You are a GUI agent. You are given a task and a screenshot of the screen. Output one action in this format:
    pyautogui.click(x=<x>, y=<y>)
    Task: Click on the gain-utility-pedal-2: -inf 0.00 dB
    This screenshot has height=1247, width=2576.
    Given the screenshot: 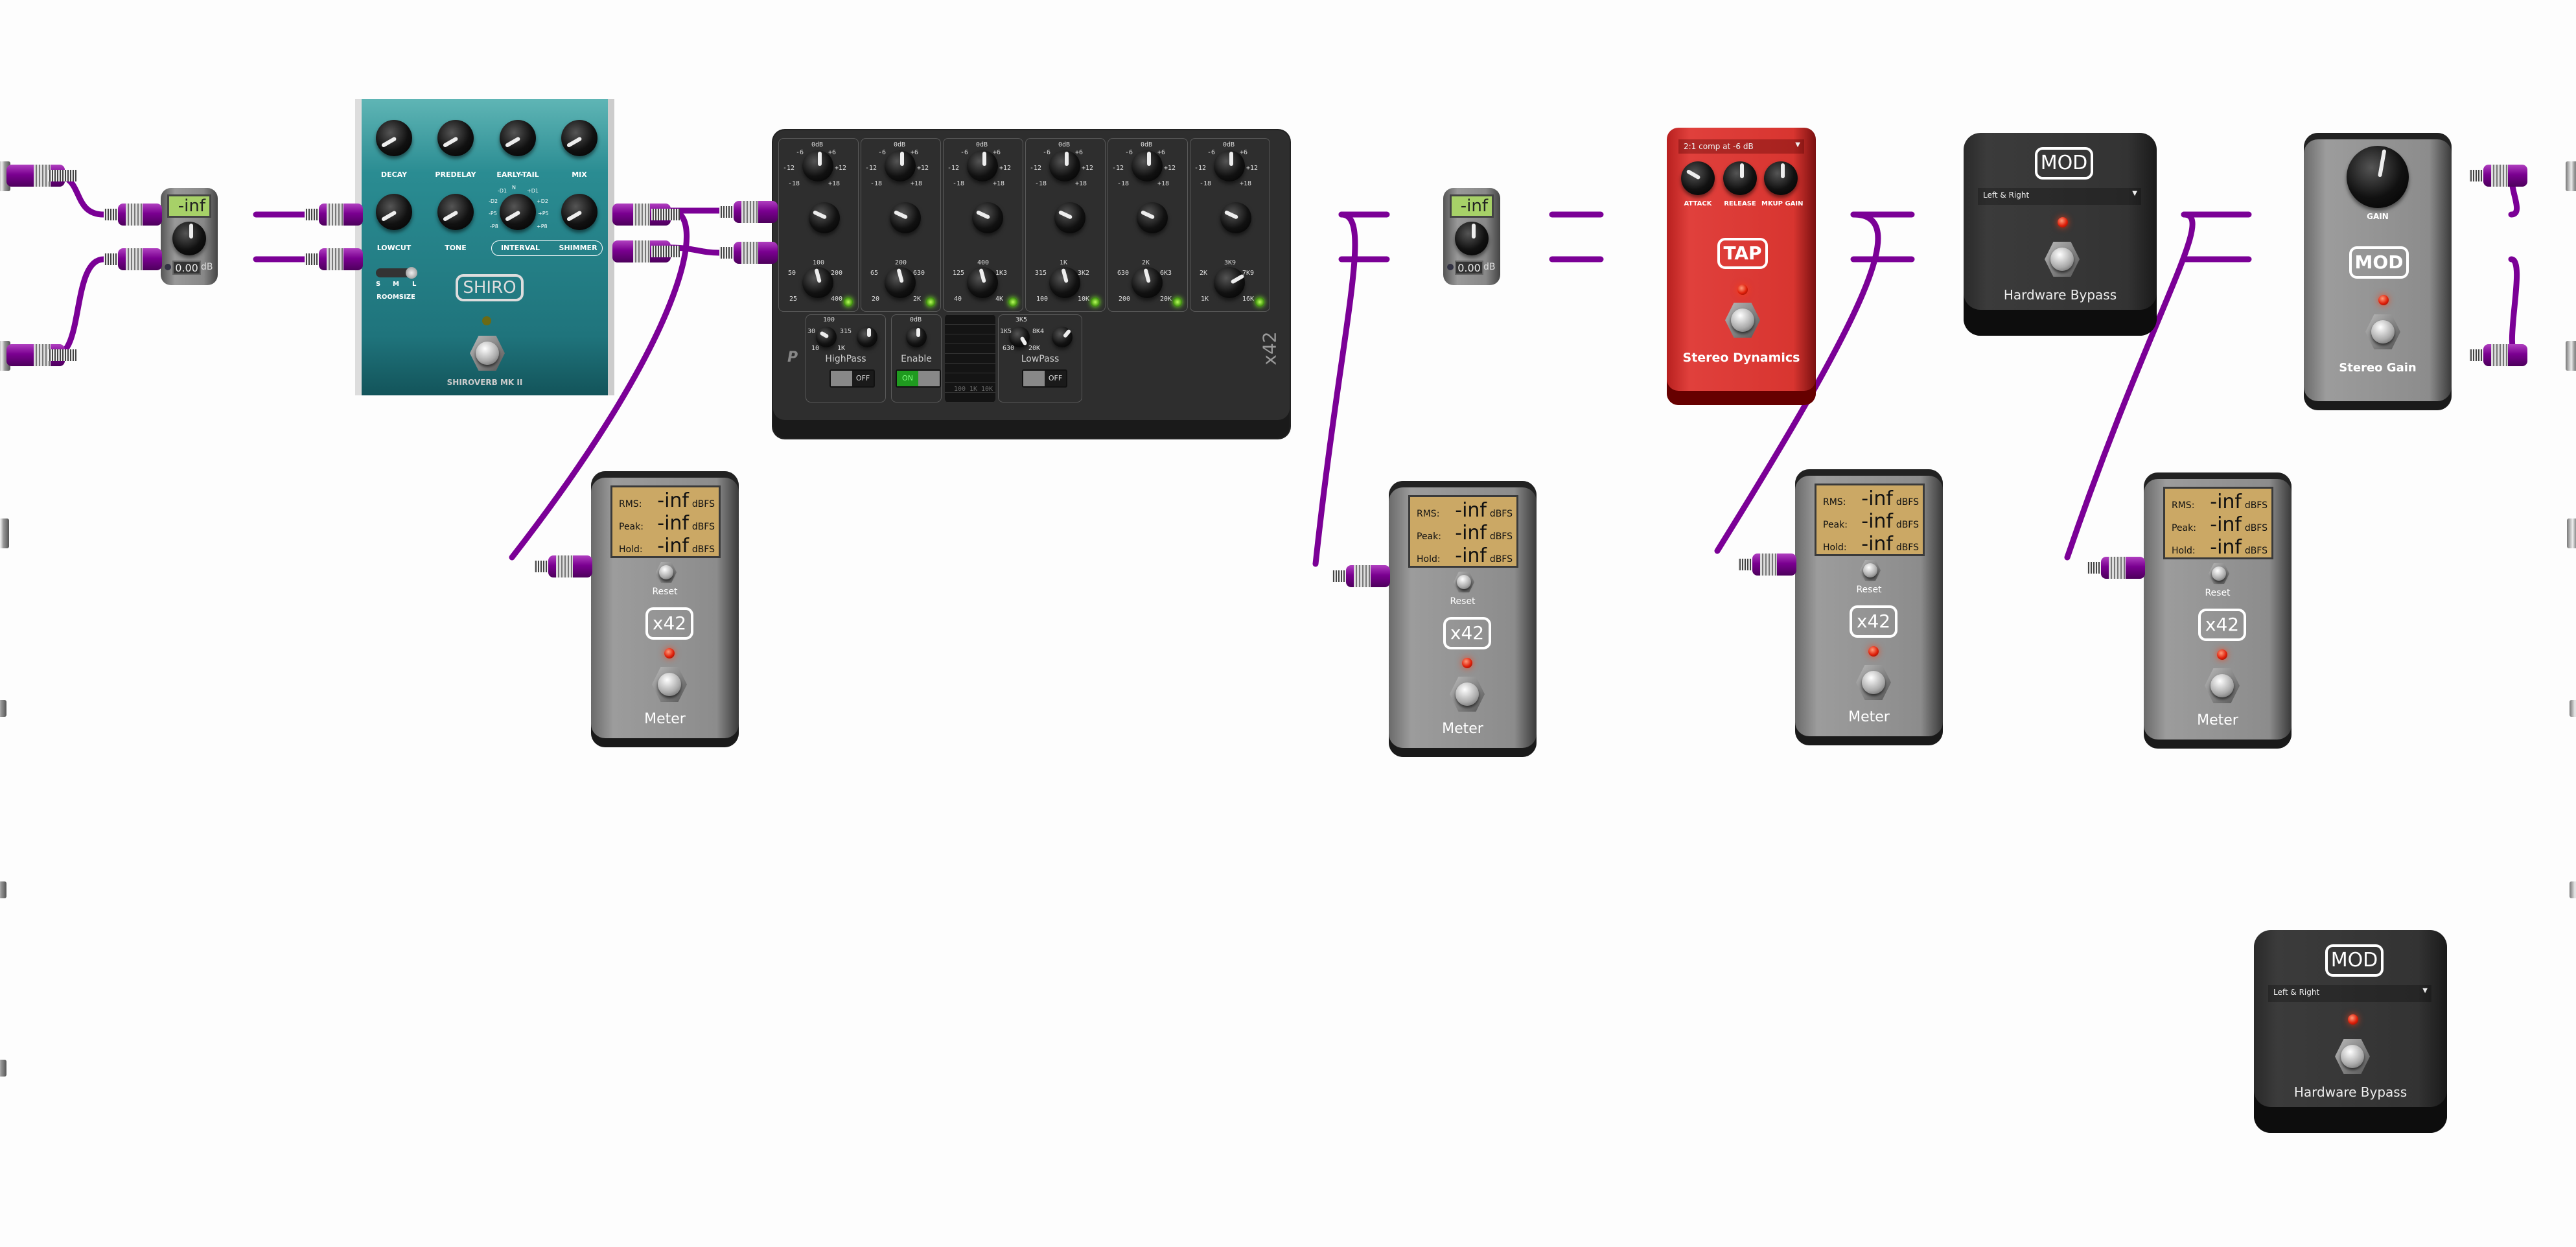 What is the action you would take?
    pyautogui.click(x=1471, y=236)
    